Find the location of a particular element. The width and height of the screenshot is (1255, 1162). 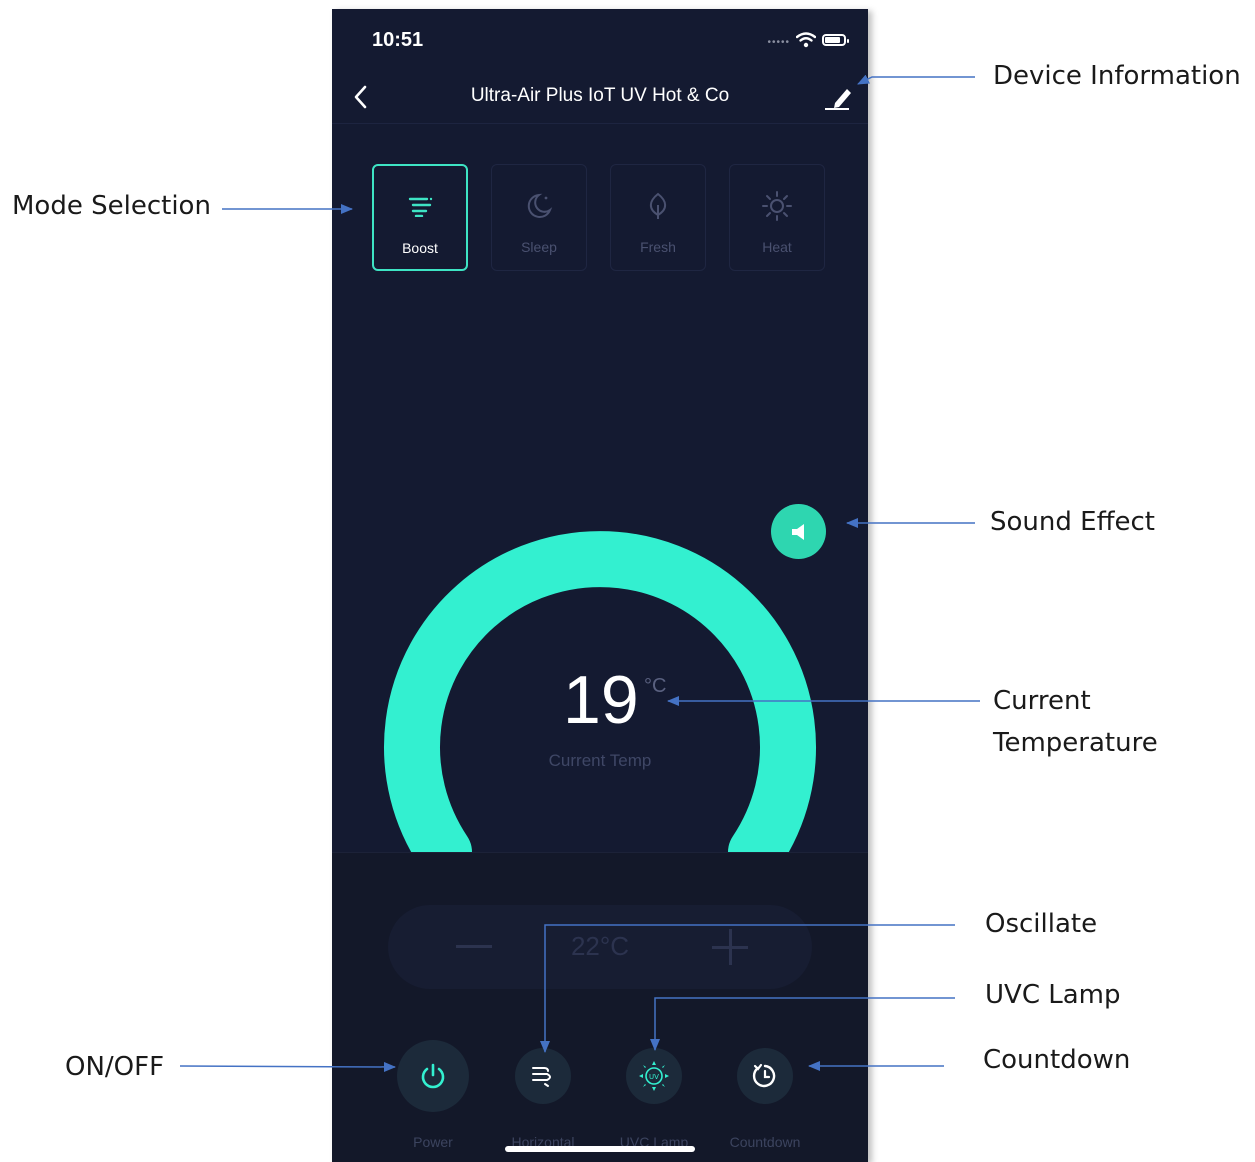

uv-lamp-icon: UV is located at coordinates (654, 1076).